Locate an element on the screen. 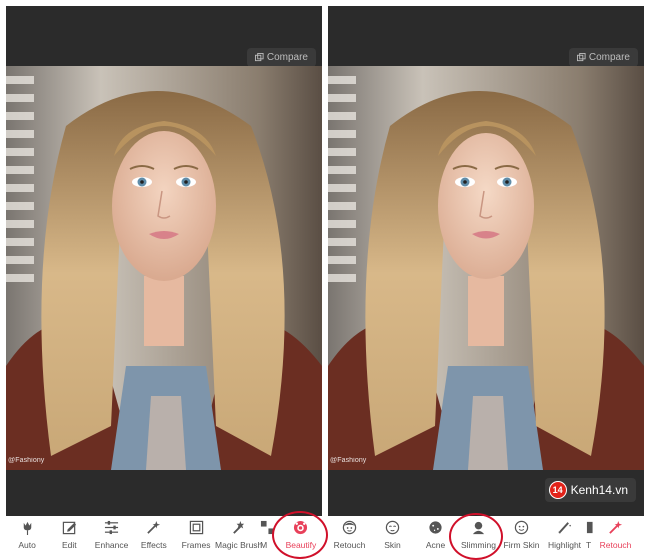 The height and width of the screenshot is (560, 650). tool-clipped: T is located at coordinates (590, 537).